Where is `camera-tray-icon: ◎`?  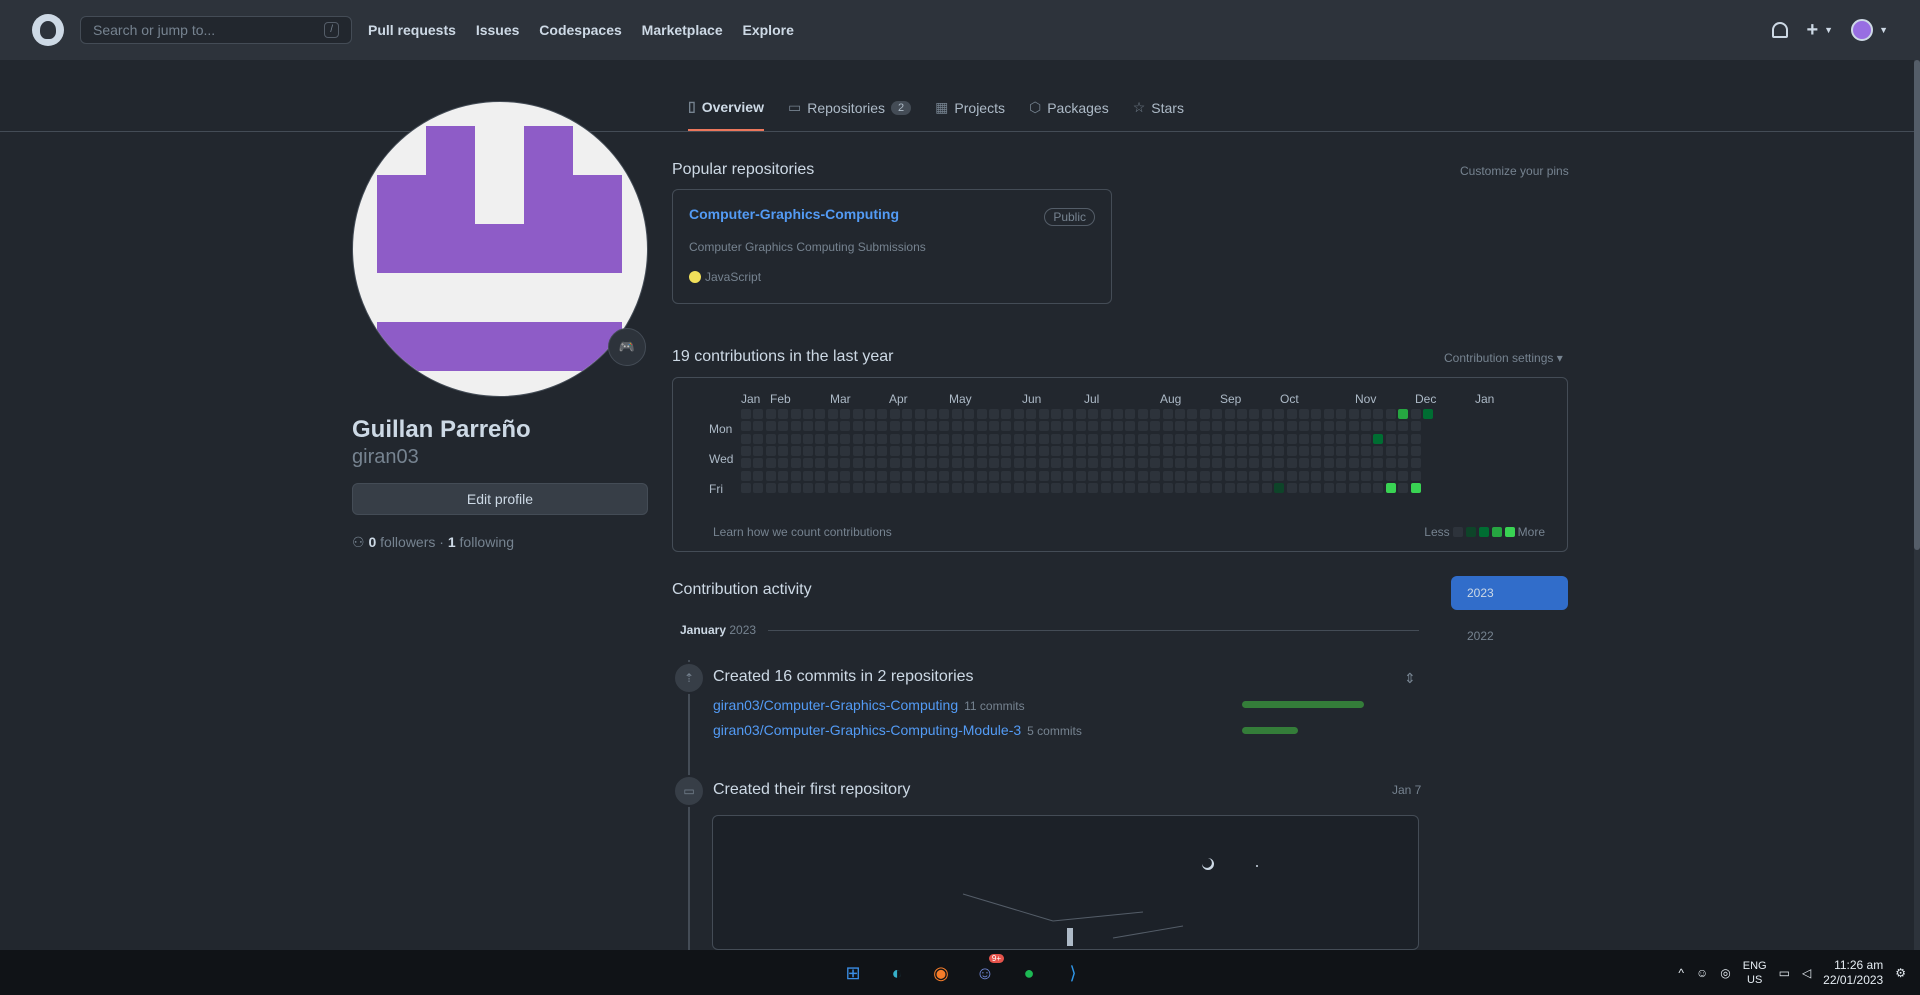 camera-tray-icon: ◎ is located at coordinates (1725, 973).